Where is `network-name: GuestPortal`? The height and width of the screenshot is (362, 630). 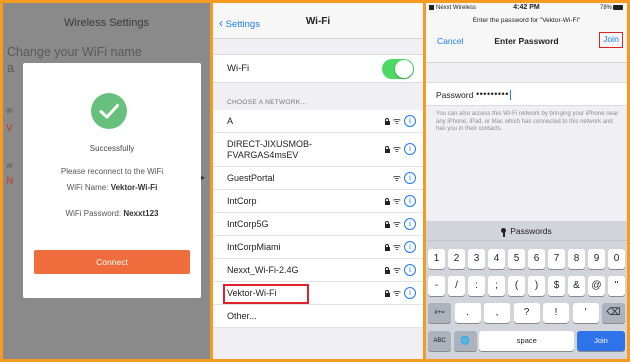
network-name: GuestPortal is located at coordinates (251, 178).